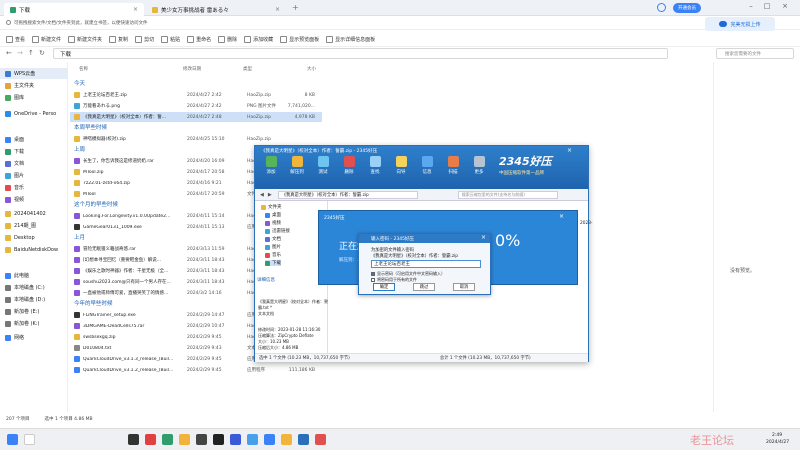 The height and width of the screenshot is (450, 800). I want to click on zip-find-button: 查找, so click(375, 165).